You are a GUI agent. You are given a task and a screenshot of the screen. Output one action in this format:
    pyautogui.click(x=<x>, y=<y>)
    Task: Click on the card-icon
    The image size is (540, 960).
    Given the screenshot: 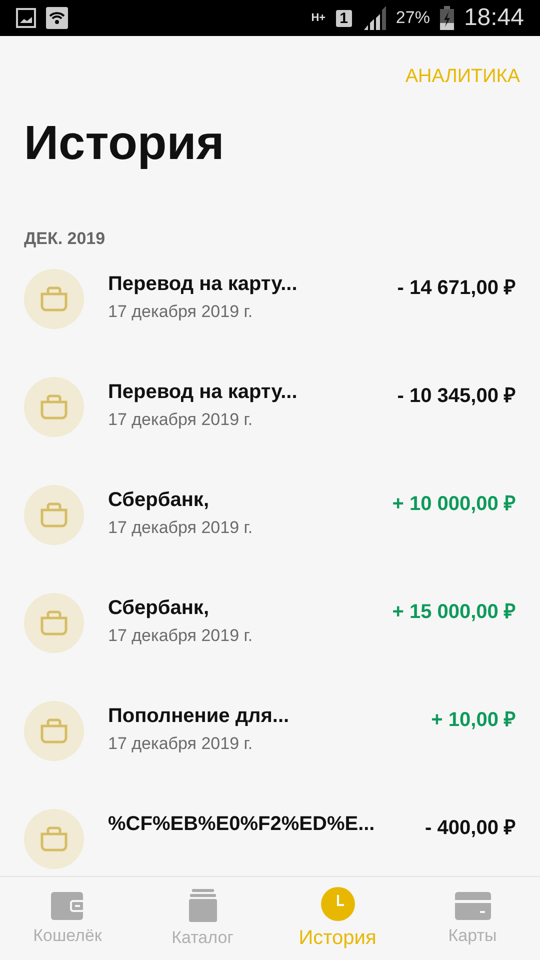 What is the action you would take?
    pyautogui.click(x=472, y=906)
    